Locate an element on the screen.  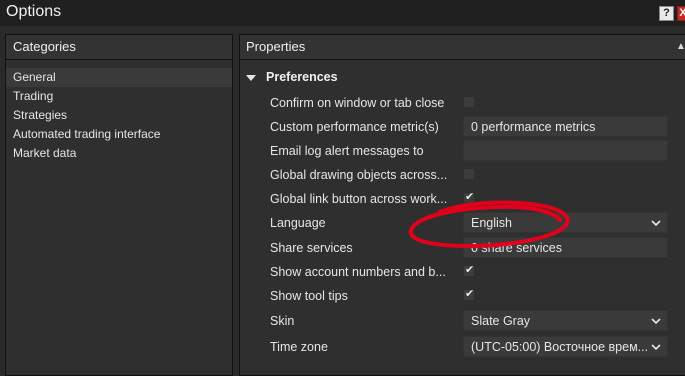
properties-header-label: Properties is located at coordinates (276, 46).